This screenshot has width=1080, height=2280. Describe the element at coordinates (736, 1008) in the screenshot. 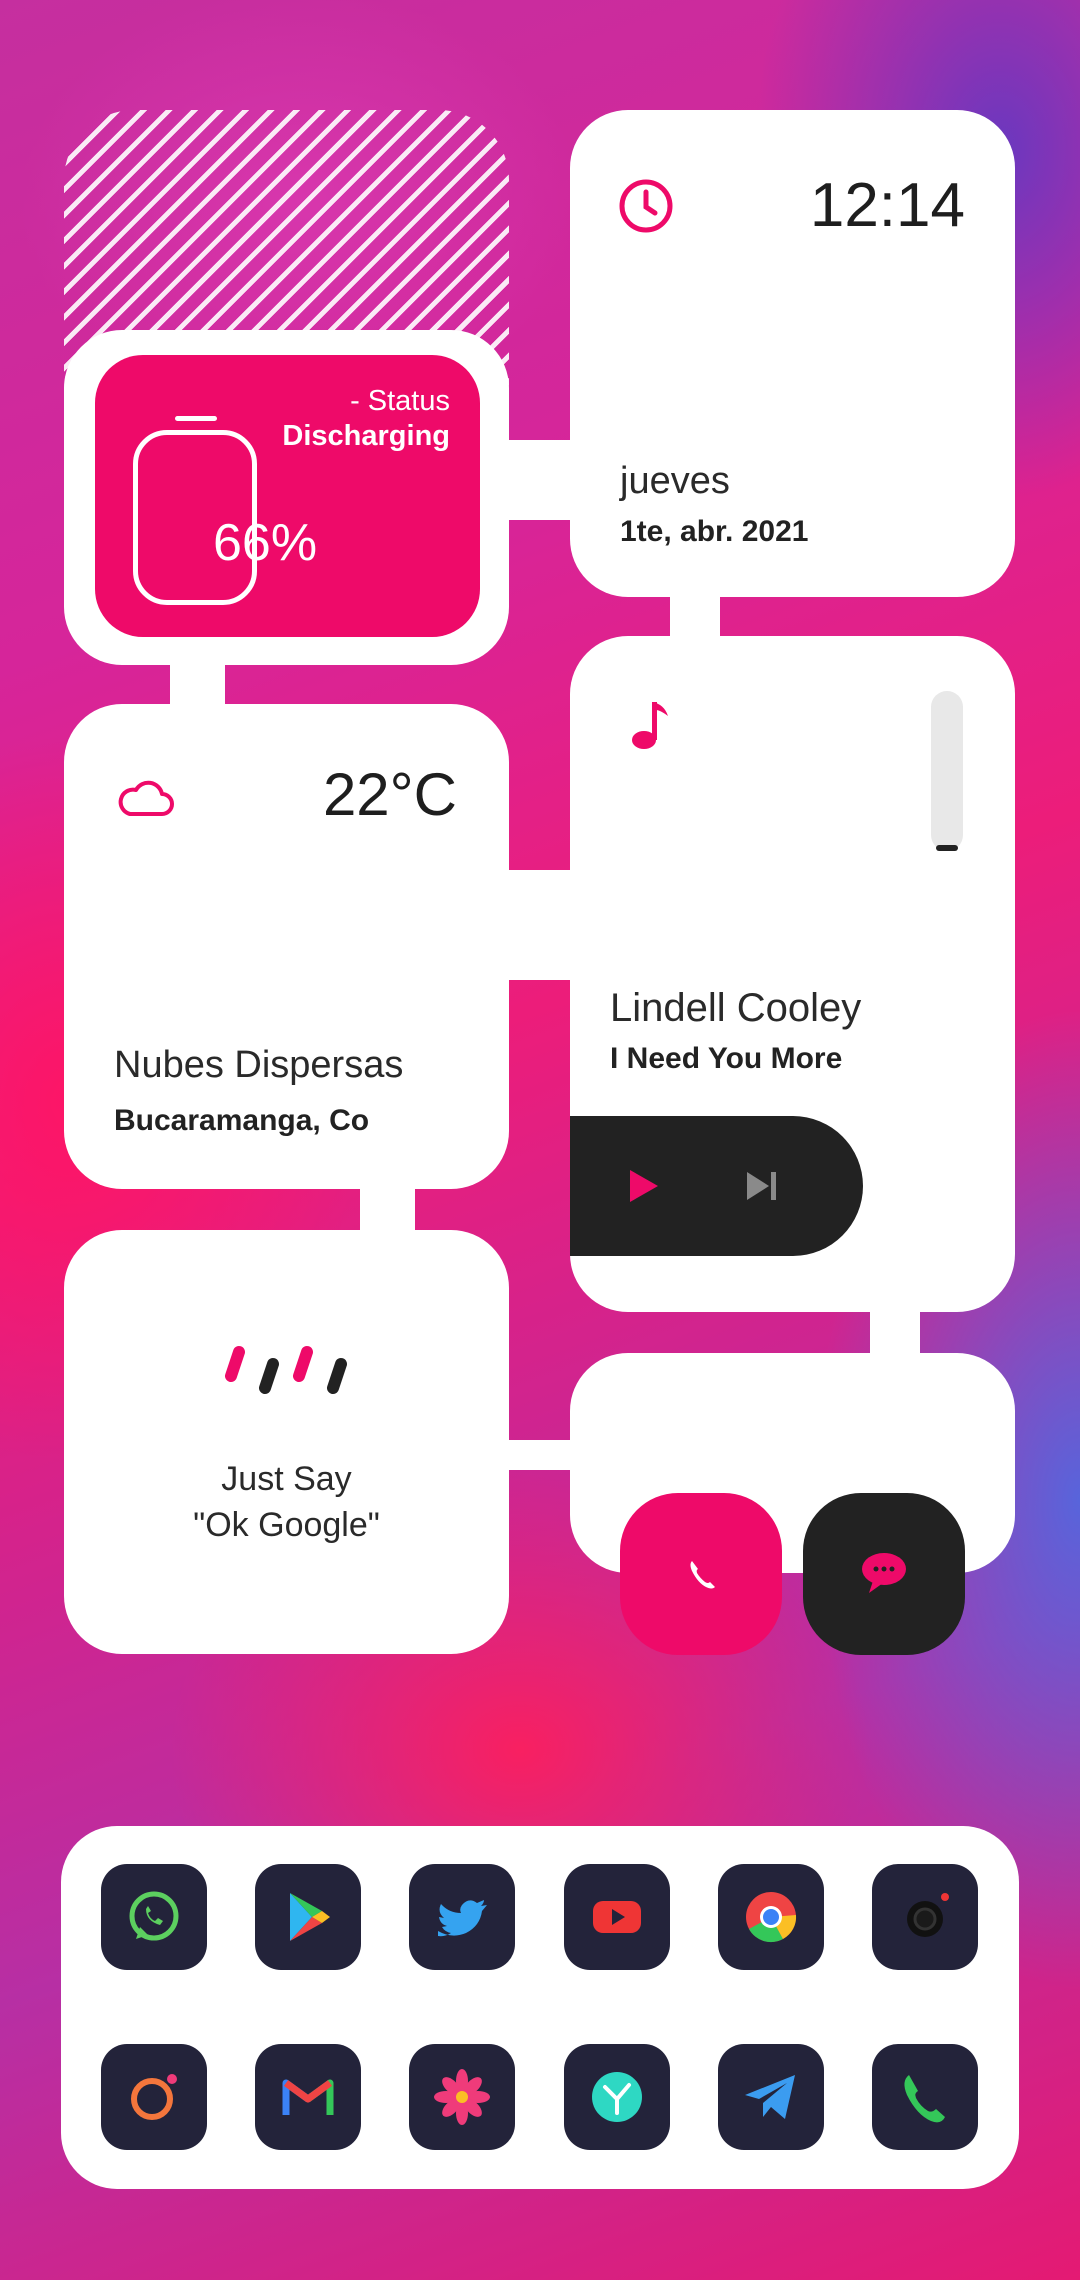

I see `music-artist: Lindell Cooley` at that location.